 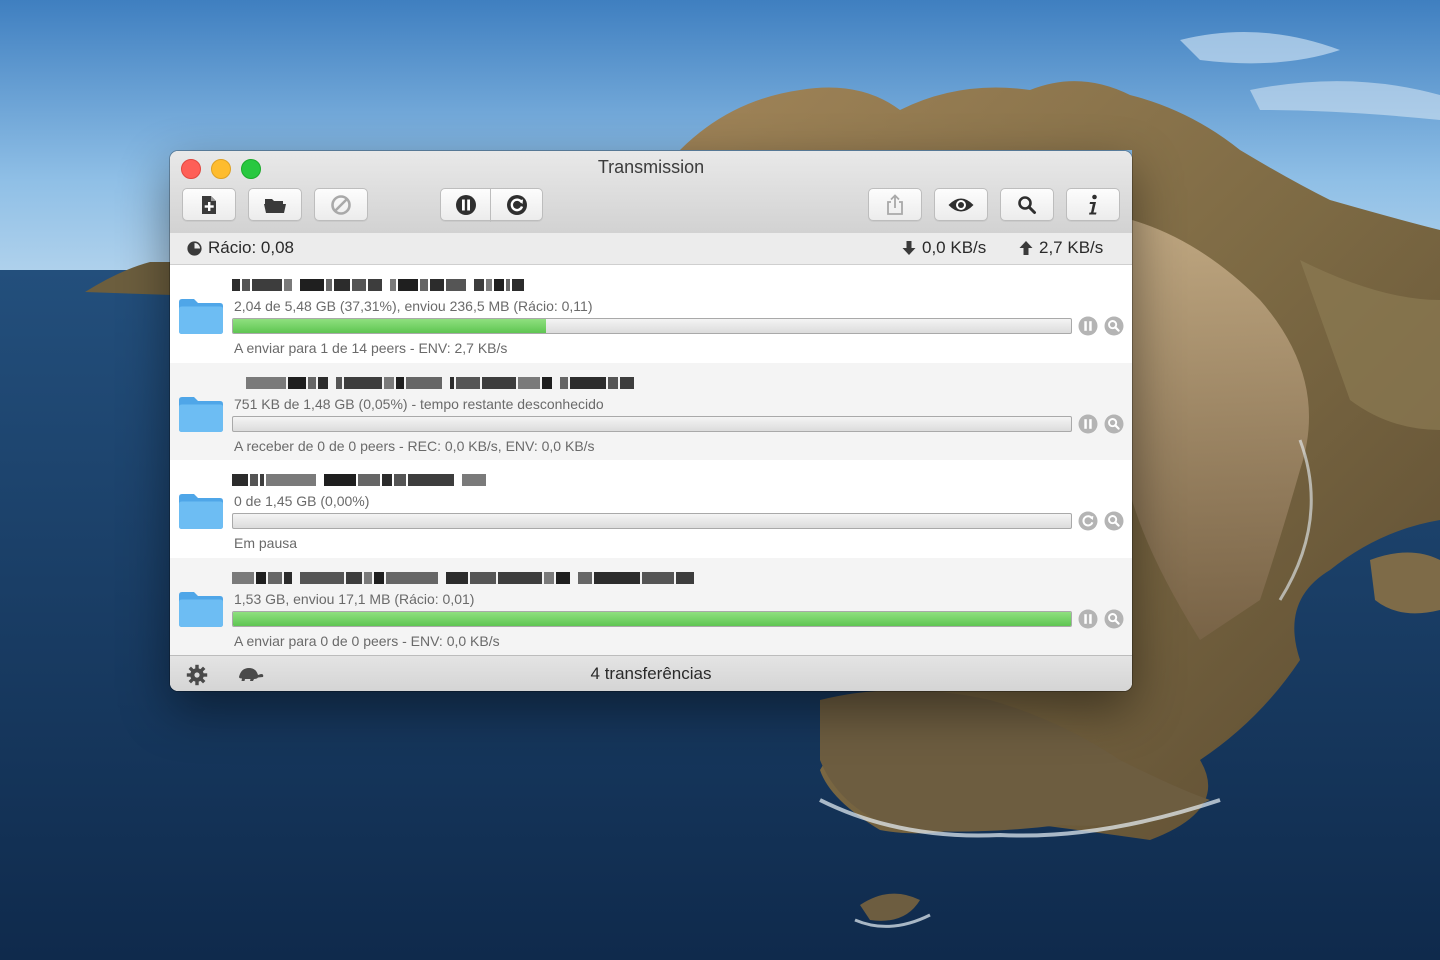 I want to click on quick-look-button, so click(x=961, y=204).